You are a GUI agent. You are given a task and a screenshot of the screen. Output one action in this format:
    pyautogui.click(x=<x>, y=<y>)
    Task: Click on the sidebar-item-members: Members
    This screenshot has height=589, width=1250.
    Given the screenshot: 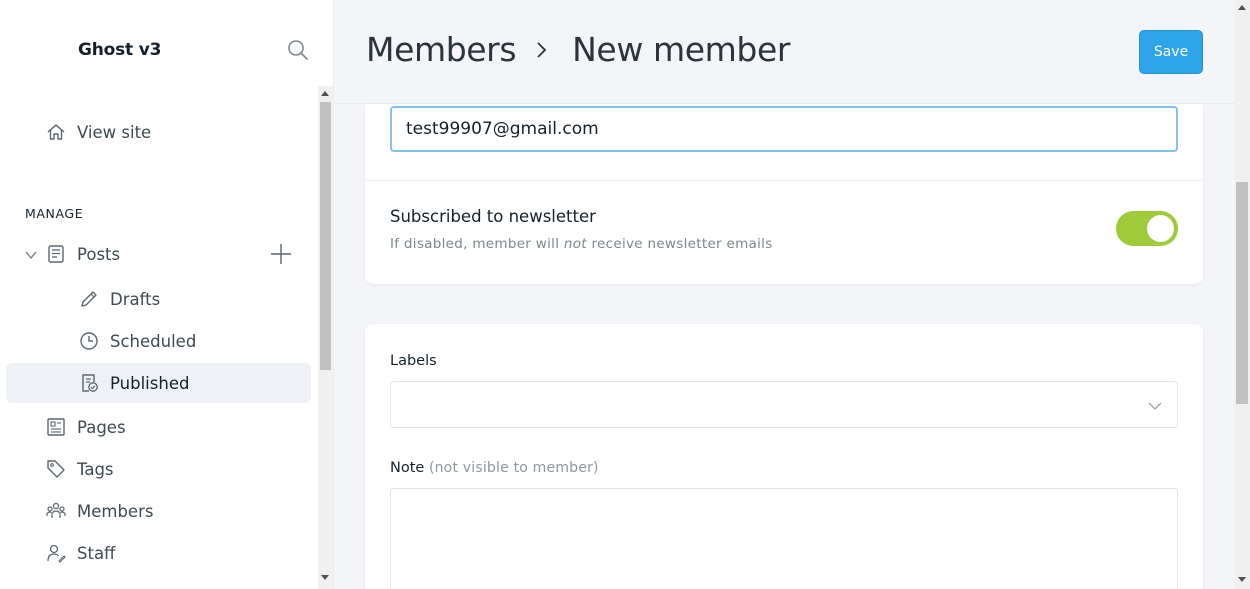 What is the action you would take?
    pyautogui.click(x=99, y=511)
    